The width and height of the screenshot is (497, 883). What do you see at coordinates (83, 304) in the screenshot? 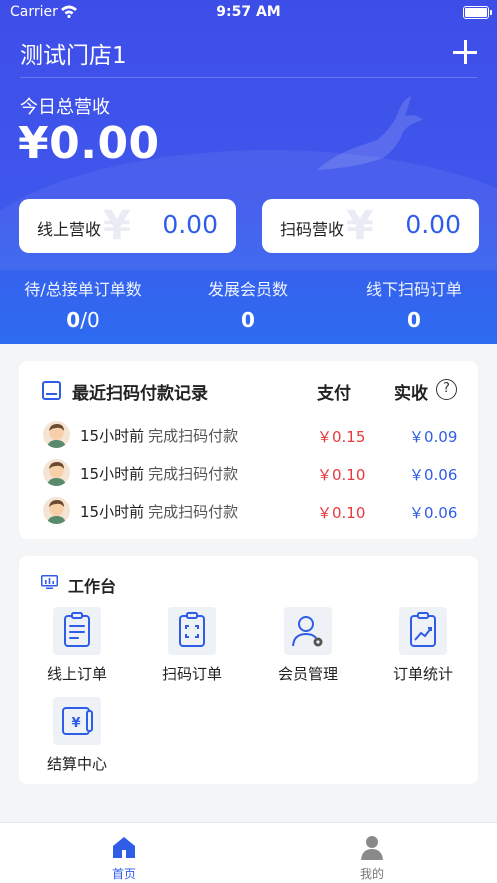
I see `stat-pending-orders: 待/总接单订单数 0/0` at bounding box center [83, 304].